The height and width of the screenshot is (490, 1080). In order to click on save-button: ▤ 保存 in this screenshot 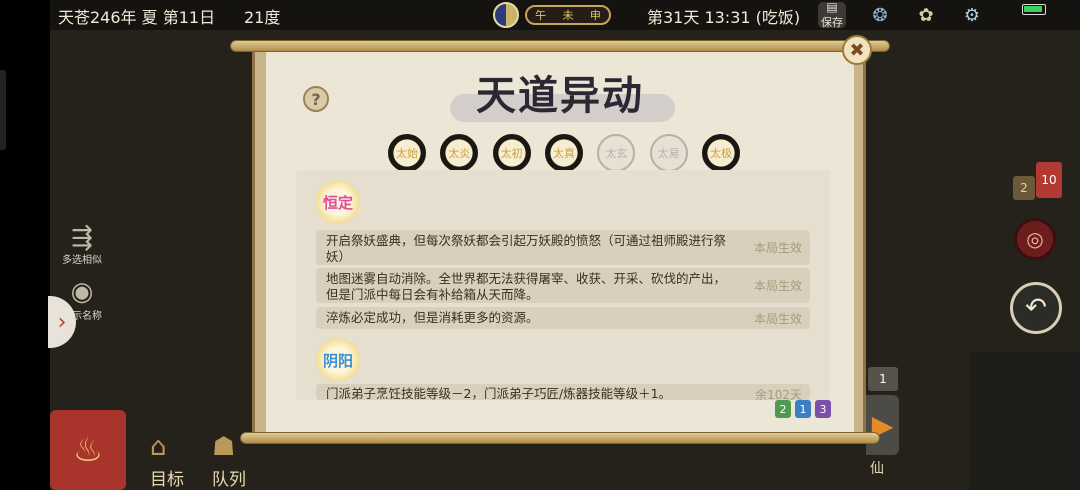, I will do `click(832, 14)`.